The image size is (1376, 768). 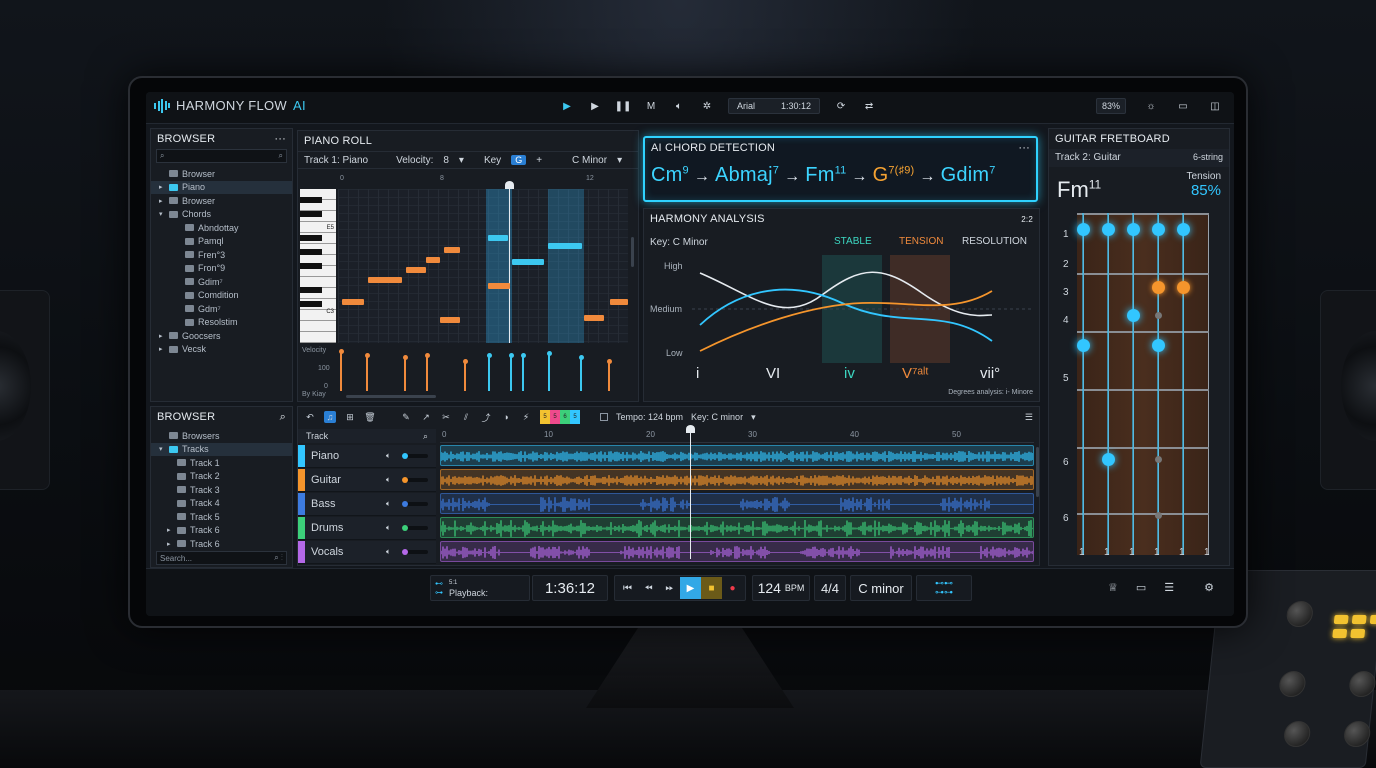 What do you see at coordinates (648, 588) in the screenshot?
I see `rewind-icon: ⏪︎` at bounding box center [648, 588].